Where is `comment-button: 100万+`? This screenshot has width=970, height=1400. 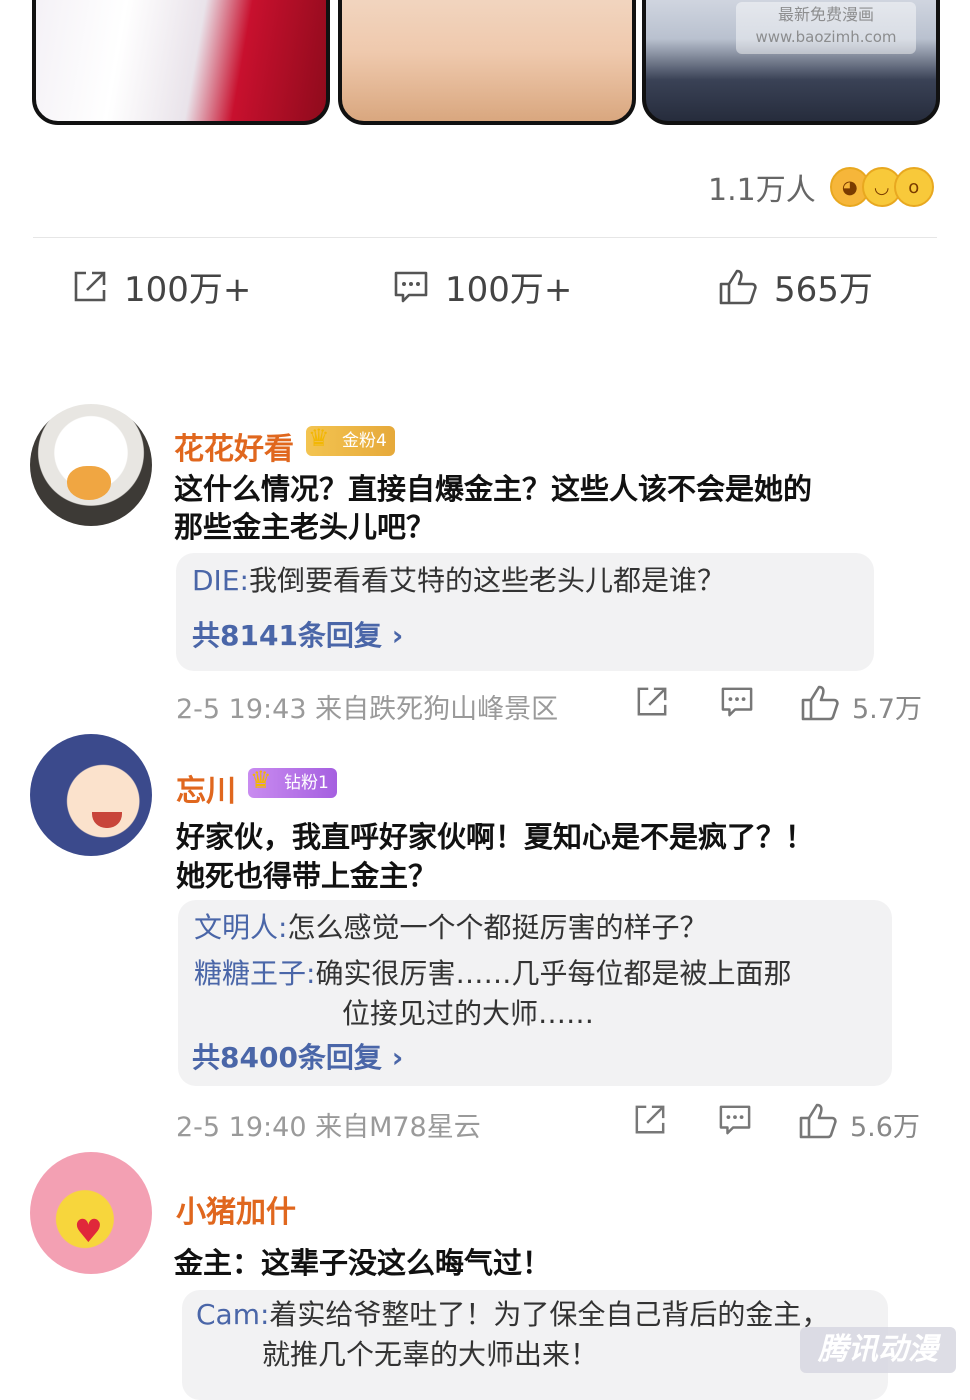 comment-button: 100万+ is located at coordinates (482, 286).